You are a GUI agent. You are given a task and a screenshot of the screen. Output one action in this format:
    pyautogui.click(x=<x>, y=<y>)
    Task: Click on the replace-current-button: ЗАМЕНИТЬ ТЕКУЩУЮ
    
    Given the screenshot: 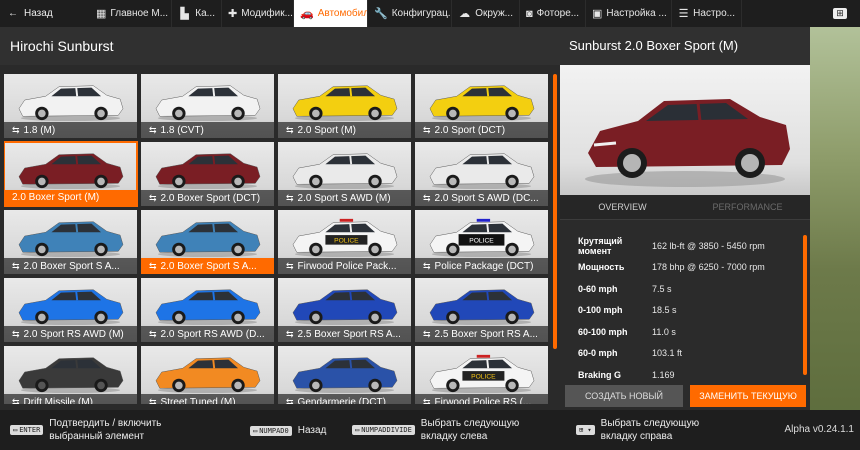 What is the action you would take?
    pyautogui.click(x=748, y=396)
    